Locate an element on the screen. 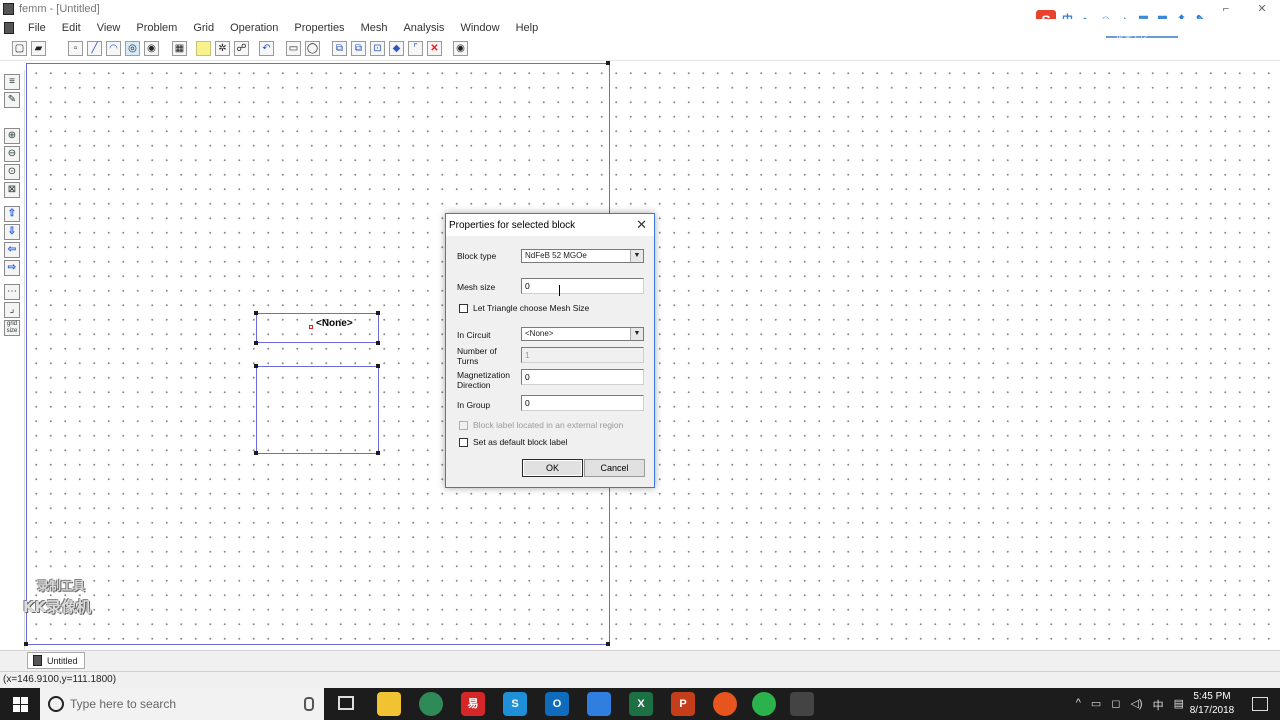 The image size is (1280, 720). file-explorer-icon is located at coordinates (389, 704).